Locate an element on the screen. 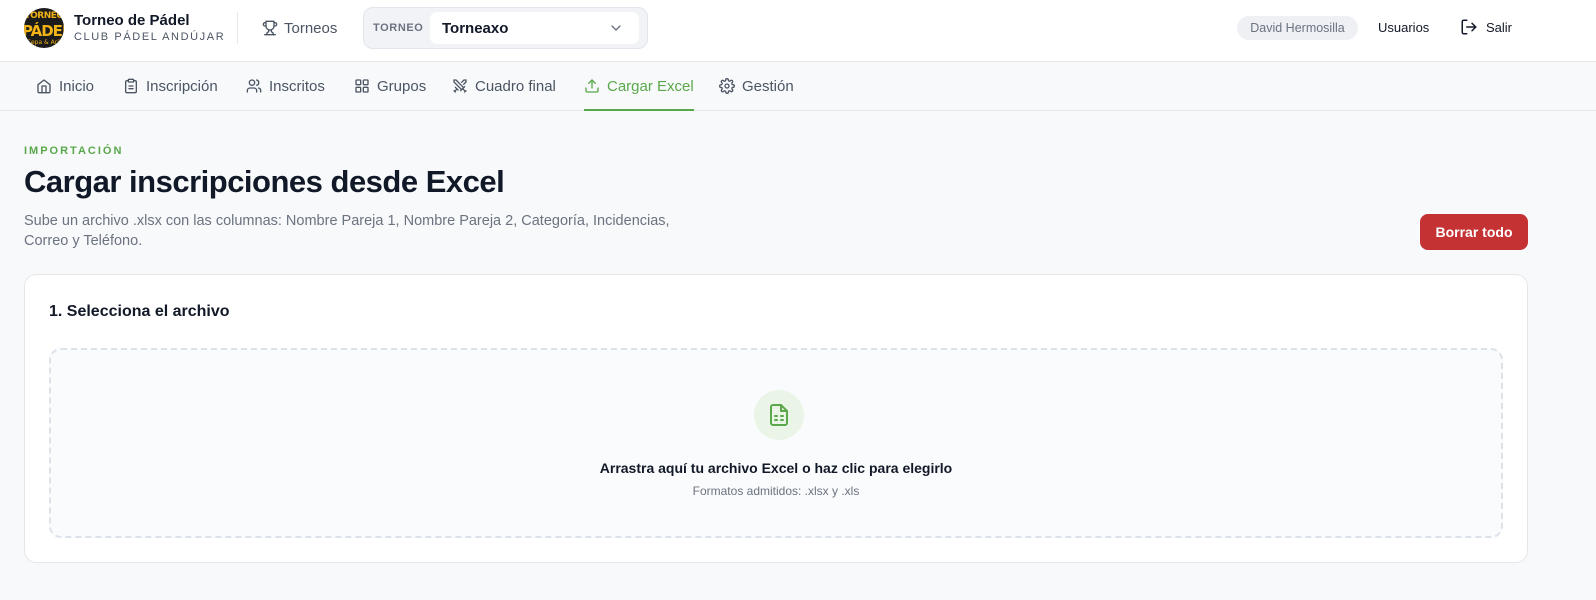 The height and width of the screenshot is (600, 1596). logo-text-top: TORNEO is located at coordinates (44, 16).